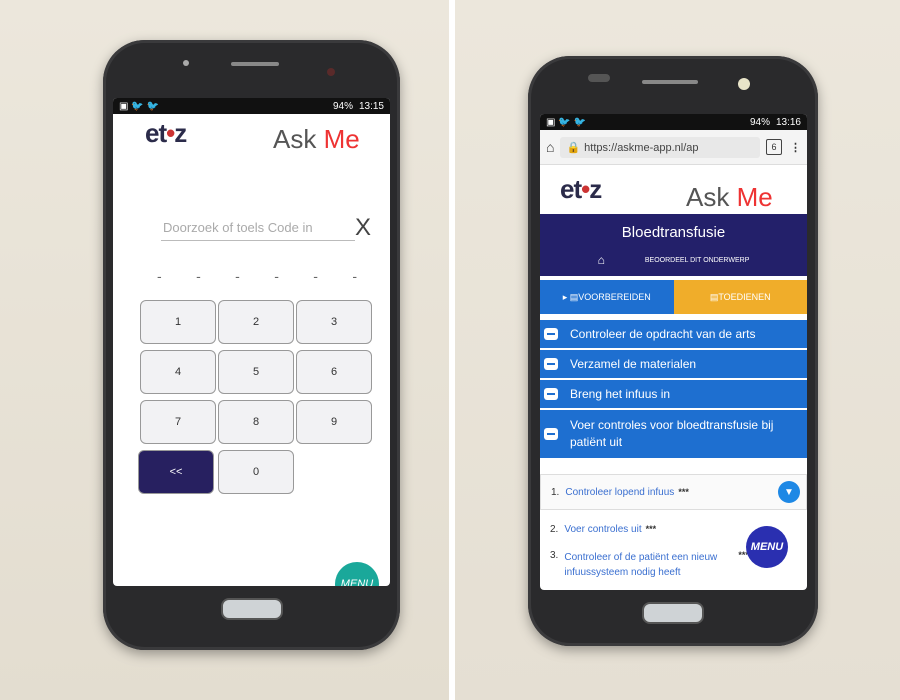 This screenshot has width=900, height=700. I want to click on left-phone-speaker, so click(255, 64).